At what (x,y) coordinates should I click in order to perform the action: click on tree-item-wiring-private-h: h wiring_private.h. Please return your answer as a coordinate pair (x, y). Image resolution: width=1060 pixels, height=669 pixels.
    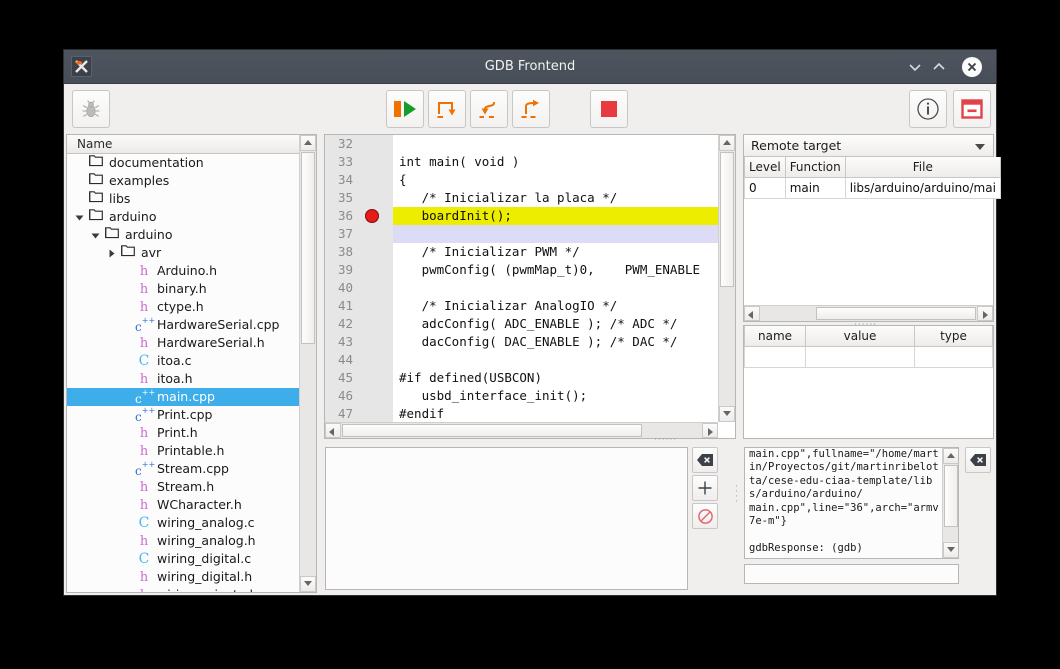
    Looking at the image, I should click on (183, 589).